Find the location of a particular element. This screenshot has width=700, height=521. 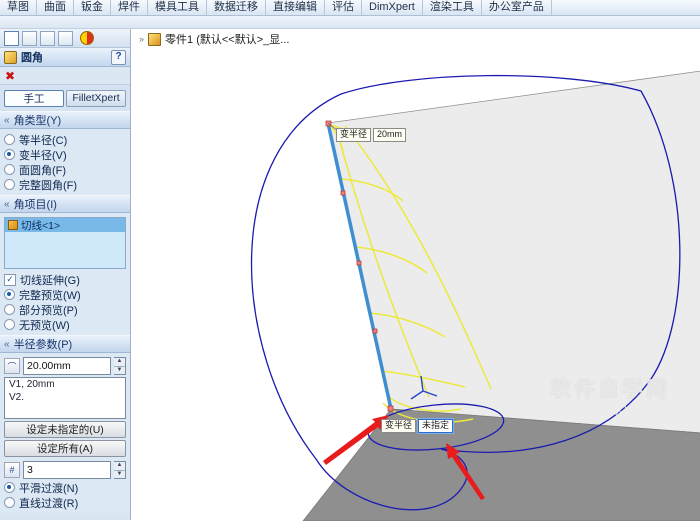

radio-partial-preview: 部分预览(P) is located at coordinates (65, 309).